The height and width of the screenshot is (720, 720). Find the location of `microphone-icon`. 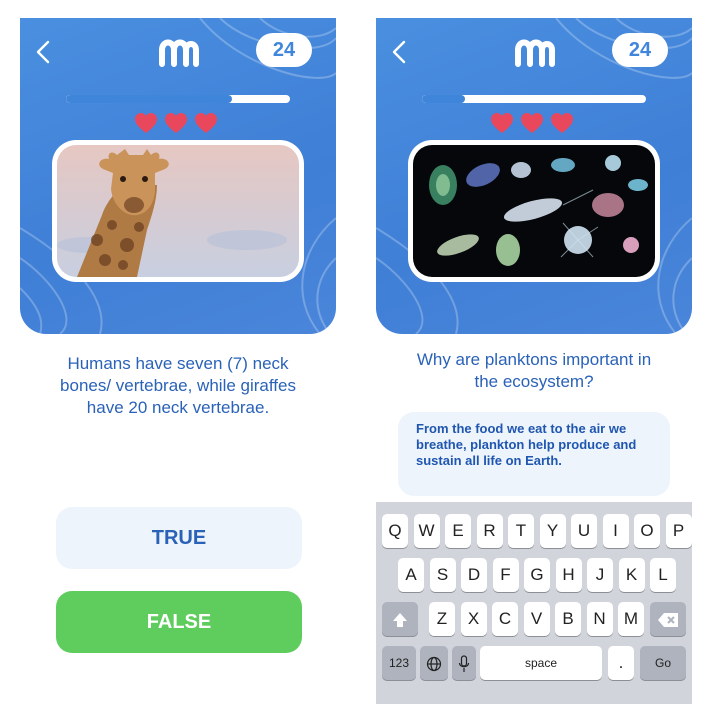

microphone-icon is located at coordinates (464, 663).